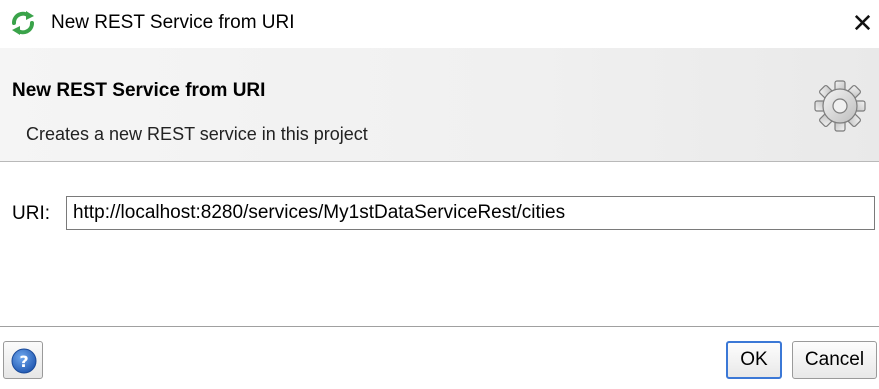  What do you see at coordinates (439, 326) in the screenshot?
I see `footer-divider` at bounding box center [439, 326].